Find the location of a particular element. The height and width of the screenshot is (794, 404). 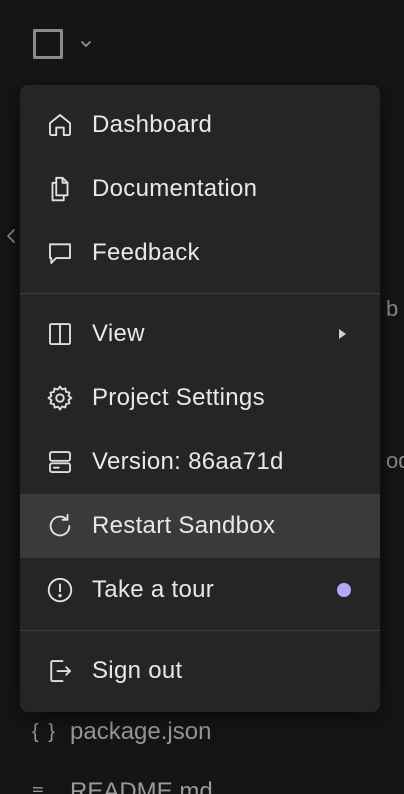

chevron-left-icon is located at coordinates (11, 236).